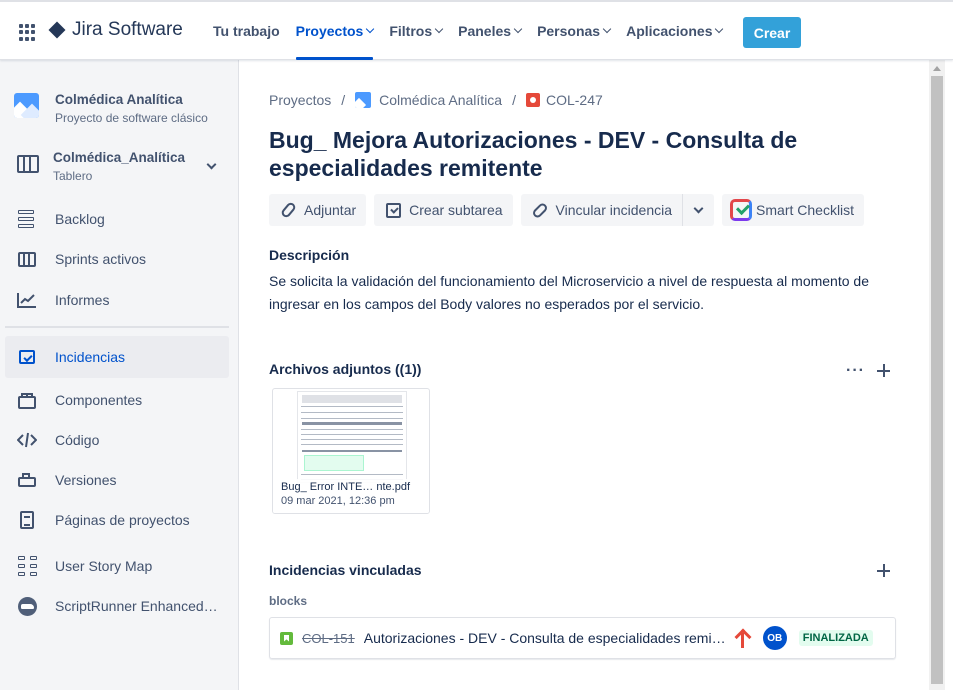 This screenshot has height=690, width=953. Describe the element at coordinates (90, 357) in the screenshot. I see `sidebar-item-label: Incidencias` at that location.